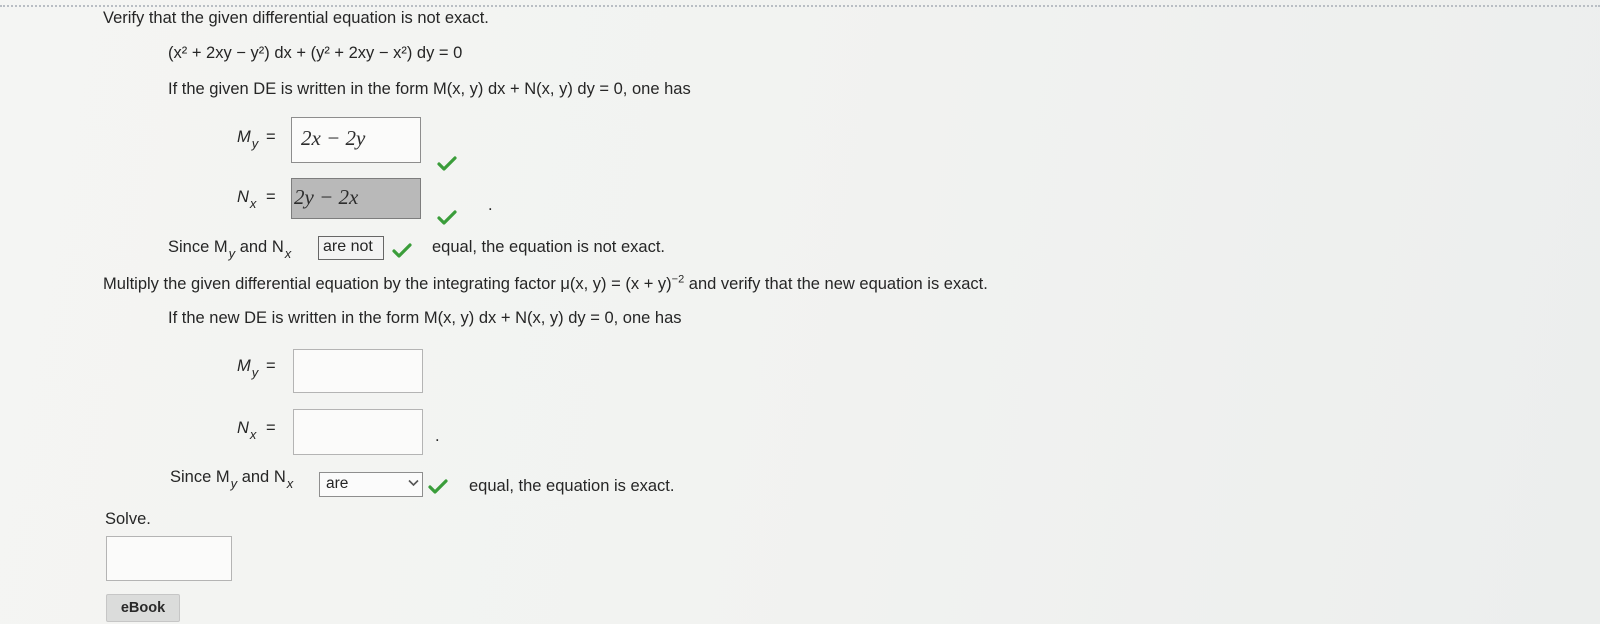  I want to click on solve-answer-field, so click(169, 558).